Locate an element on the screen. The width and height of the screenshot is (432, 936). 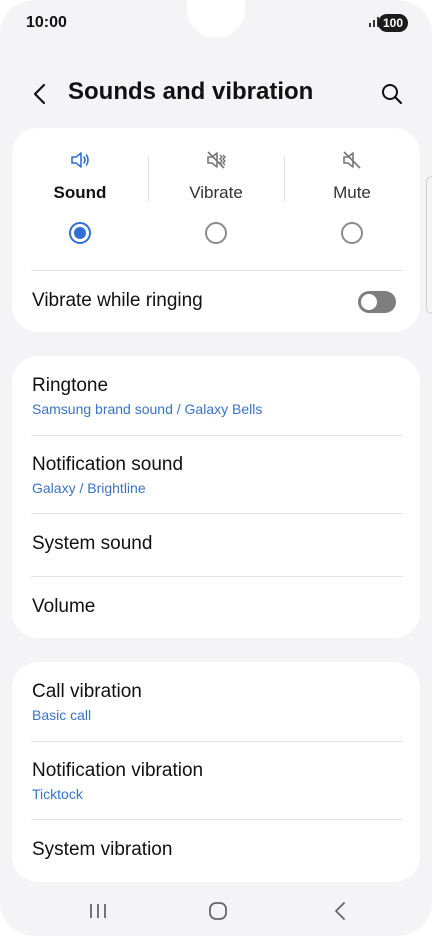
mute-icon is located at coordinates (352, 160).